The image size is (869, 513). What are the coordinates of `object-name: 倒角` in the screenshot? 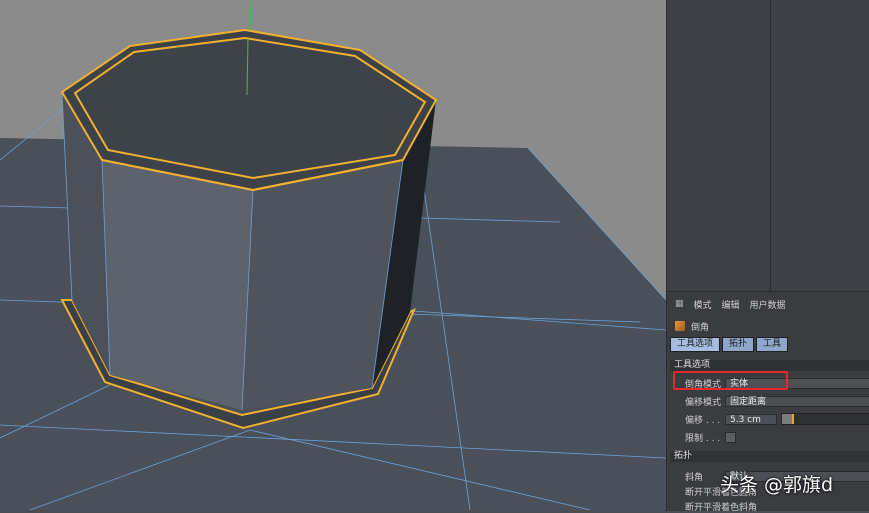 It's located at (700, 327).